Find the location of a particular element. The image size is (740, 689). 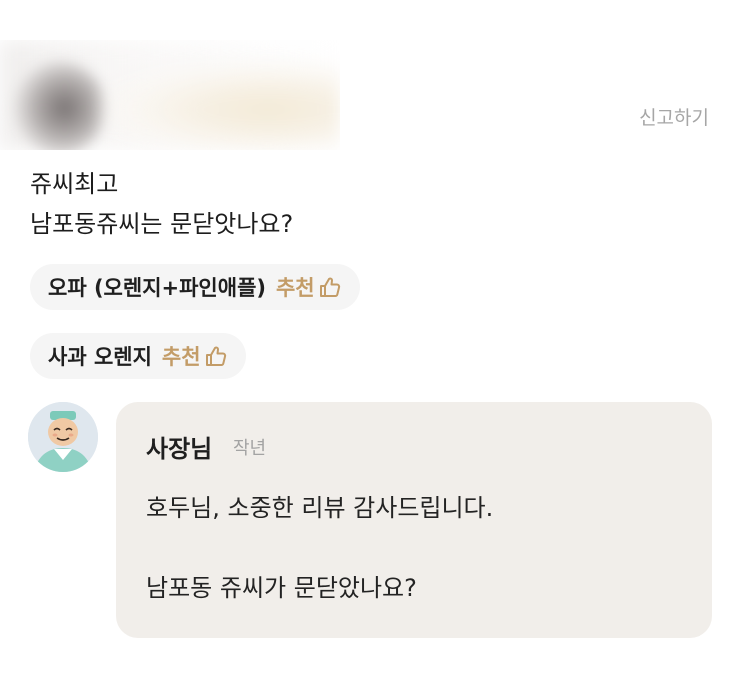

reviewer-avatar is located at coordinates (60, 106).